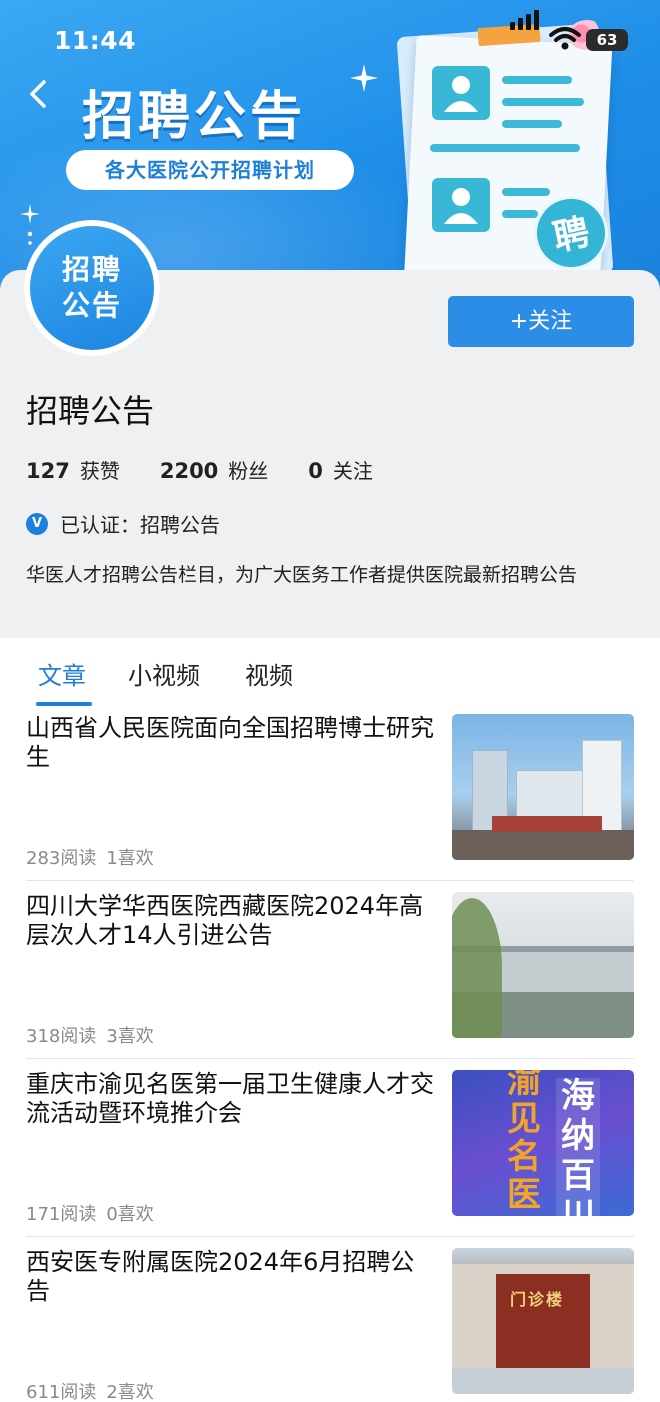  I want to click on article-thumbnail: 渝 见 名 医 海 纳 百 川, so click(543, 1143).